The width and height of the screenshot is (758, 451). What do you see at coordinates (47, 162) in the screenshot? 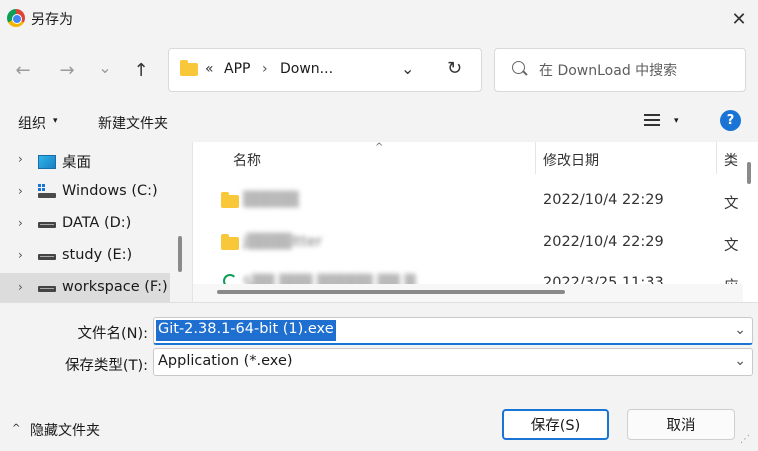
I see `desktop-icon` at bounding box center [47, 162].